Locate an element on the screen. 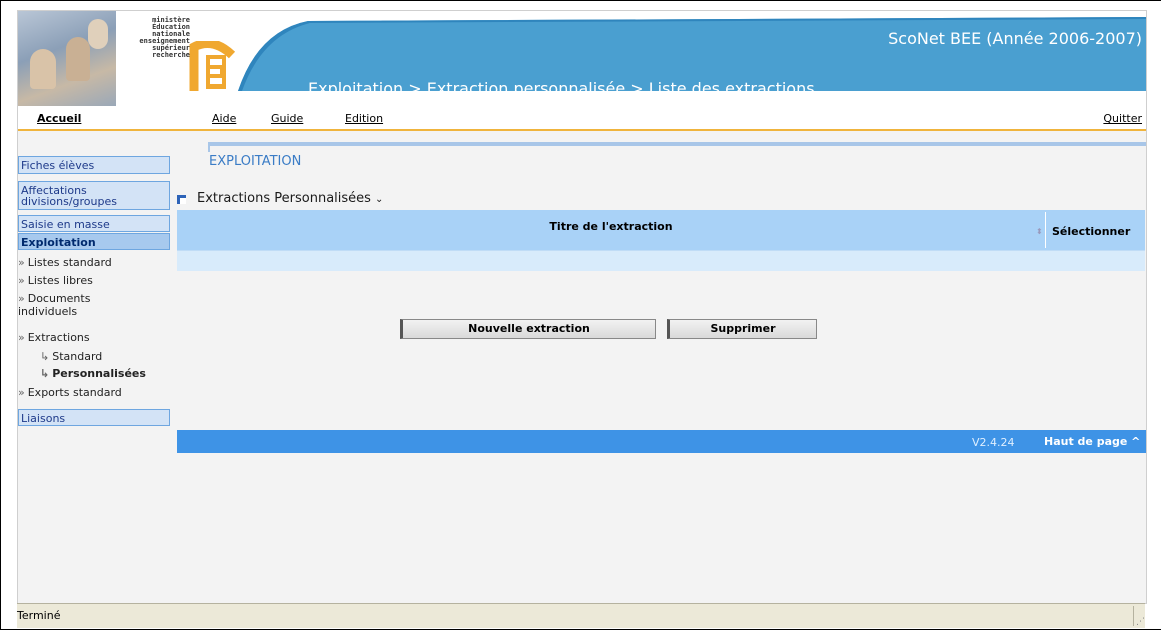 The height and width of the screenshot is (630, 1162). sidebar-item-saisie: Saisie en masse is located at coordinates (94, 223).